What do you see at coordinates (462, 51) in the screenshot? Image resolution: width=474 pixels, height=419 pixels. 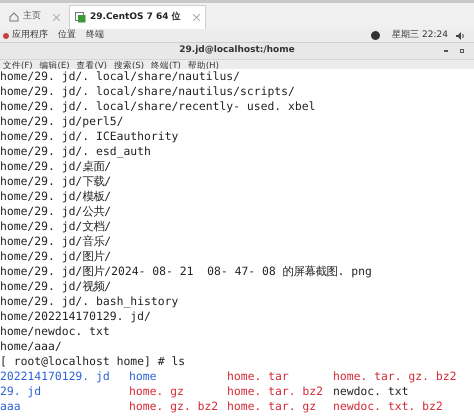 I see `maximize-button` at bounding box center [462, 51].